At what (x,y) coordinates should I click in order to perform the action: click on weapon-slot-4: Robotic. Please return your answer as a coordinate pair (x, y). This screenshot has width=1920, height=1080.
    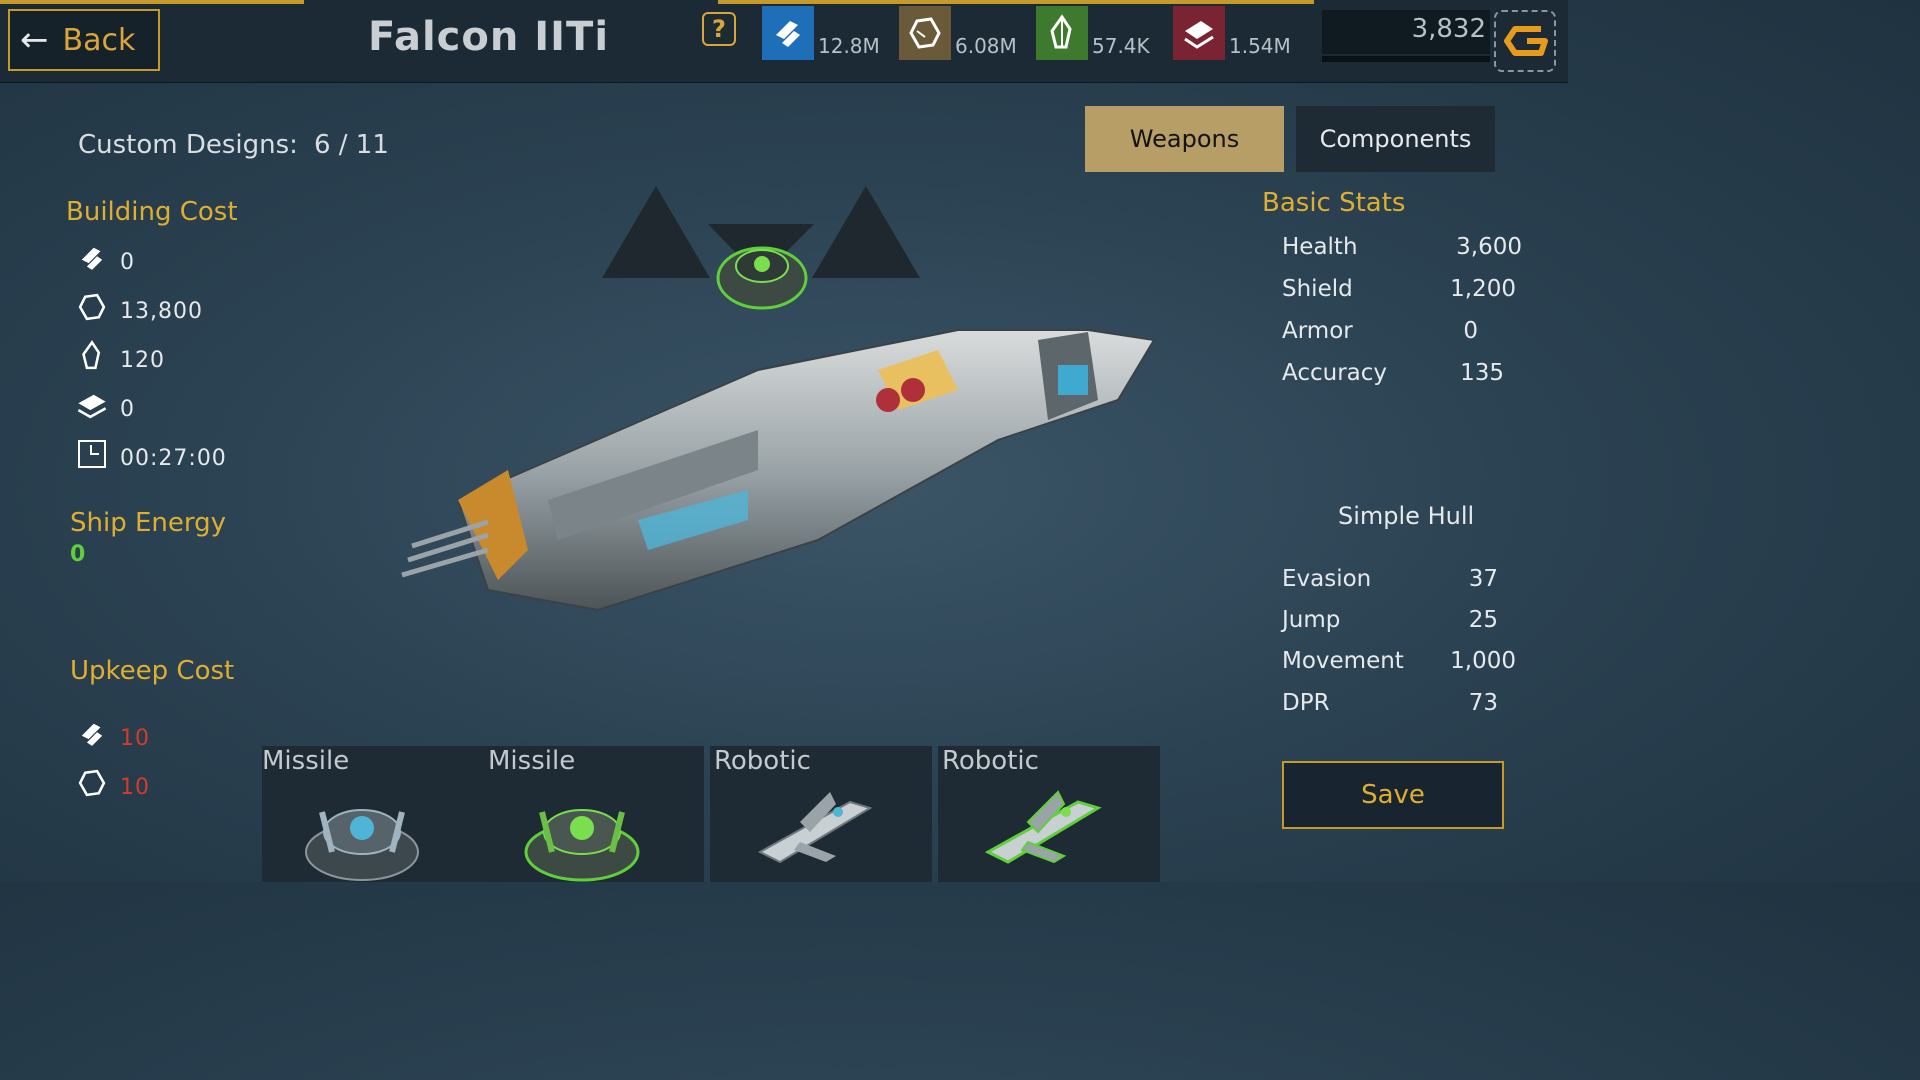
    Looking at the image, I should click on (1049, 814).